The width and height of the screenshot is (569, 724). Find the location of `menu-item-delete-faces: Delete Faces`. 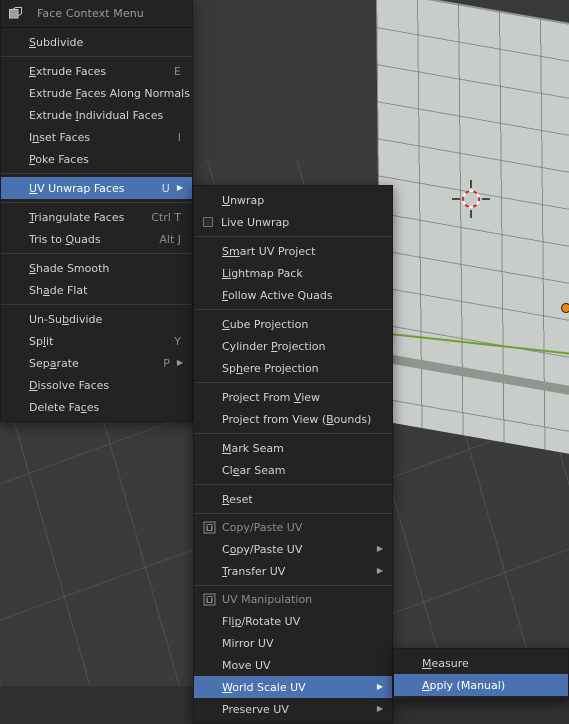

menu-item-delete-faces: Delete Faces is located at coordinates (96, 407).